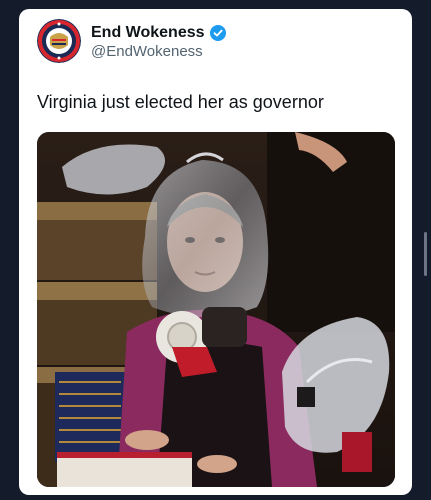 This screenshot has width=431, height=500. I want to click on handle: @EndWokeness, so click(147, 51).